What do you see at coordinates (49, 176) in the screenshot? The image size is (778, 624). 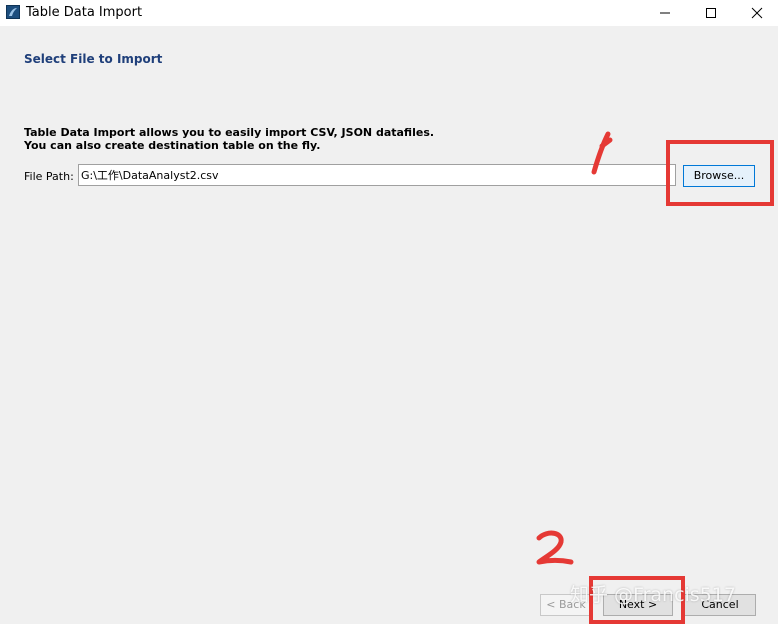 I see `file-path-label: File Path:` at bounding box center [49, 176].